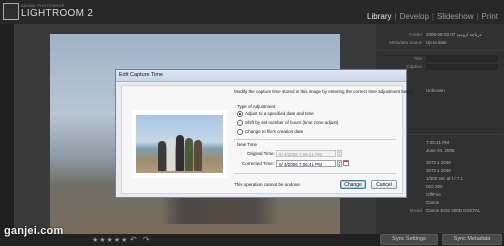 This screenshot has width=504, height=246. I want to click on dialog-title-bar: Edit Capture Time, so click(261, 76).